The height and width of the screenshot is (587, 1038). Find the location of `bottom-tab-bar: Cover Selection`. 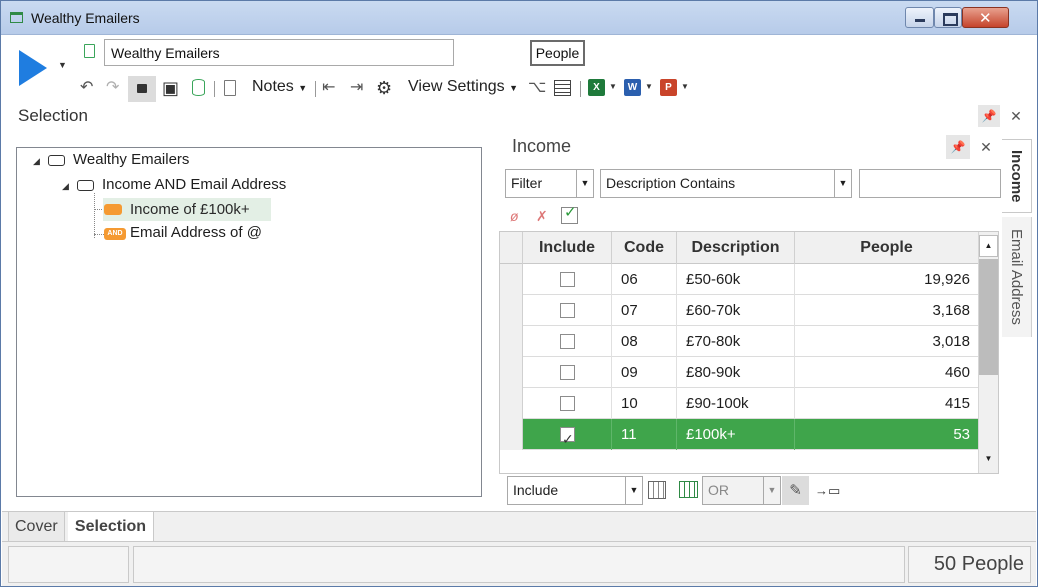

bottom-tab-bar: Cover Selection is located at coordinates (519, 526).